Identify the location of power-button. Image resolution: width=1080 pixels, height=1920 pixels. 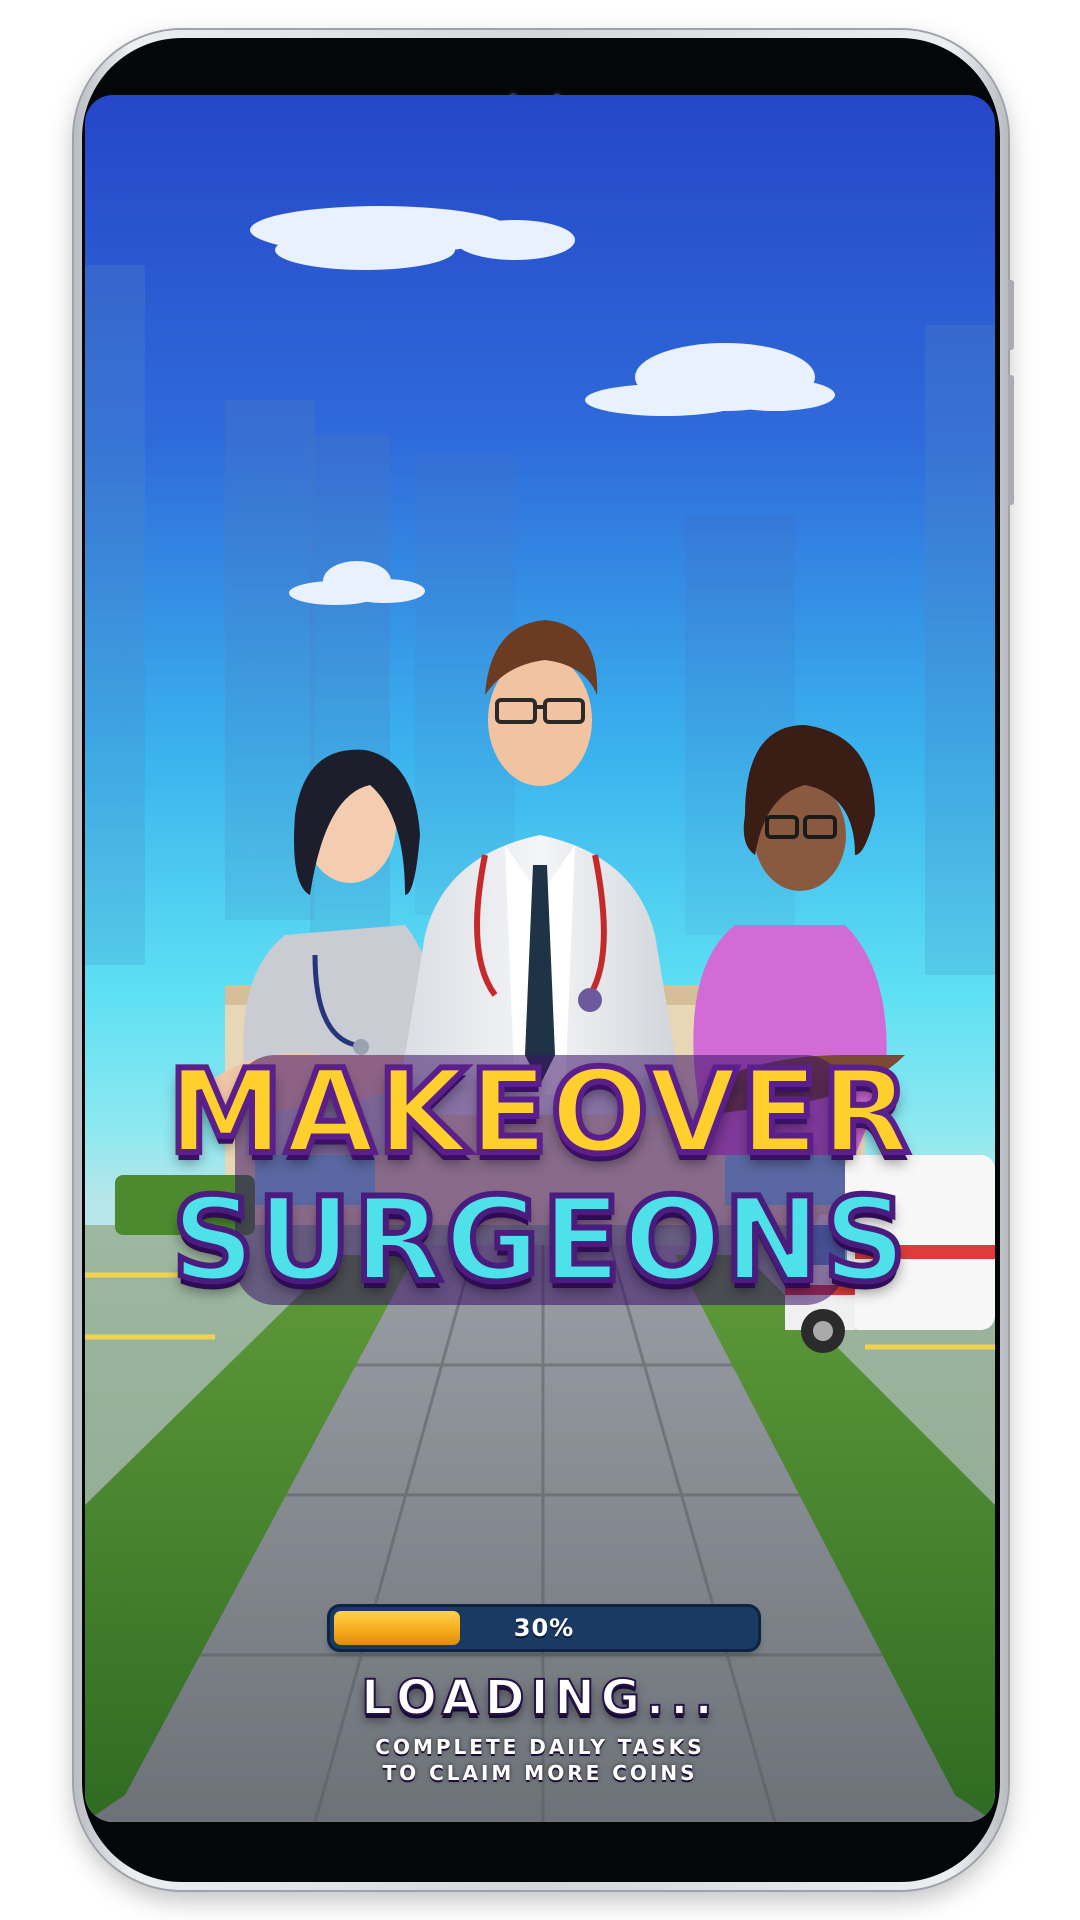
(1011, 440).